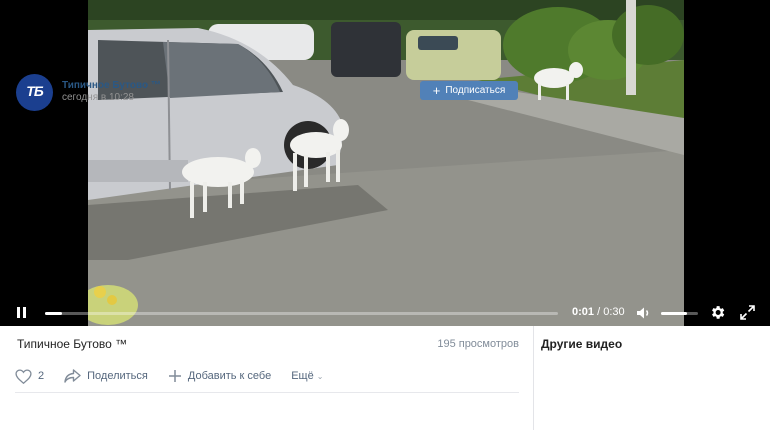 This screenshot has width=770, height=430. What do you see at coordinates (320, 376) in the screenshot?
I see `chevron-down-icon: ⌄` at bounding box center [320, 376].